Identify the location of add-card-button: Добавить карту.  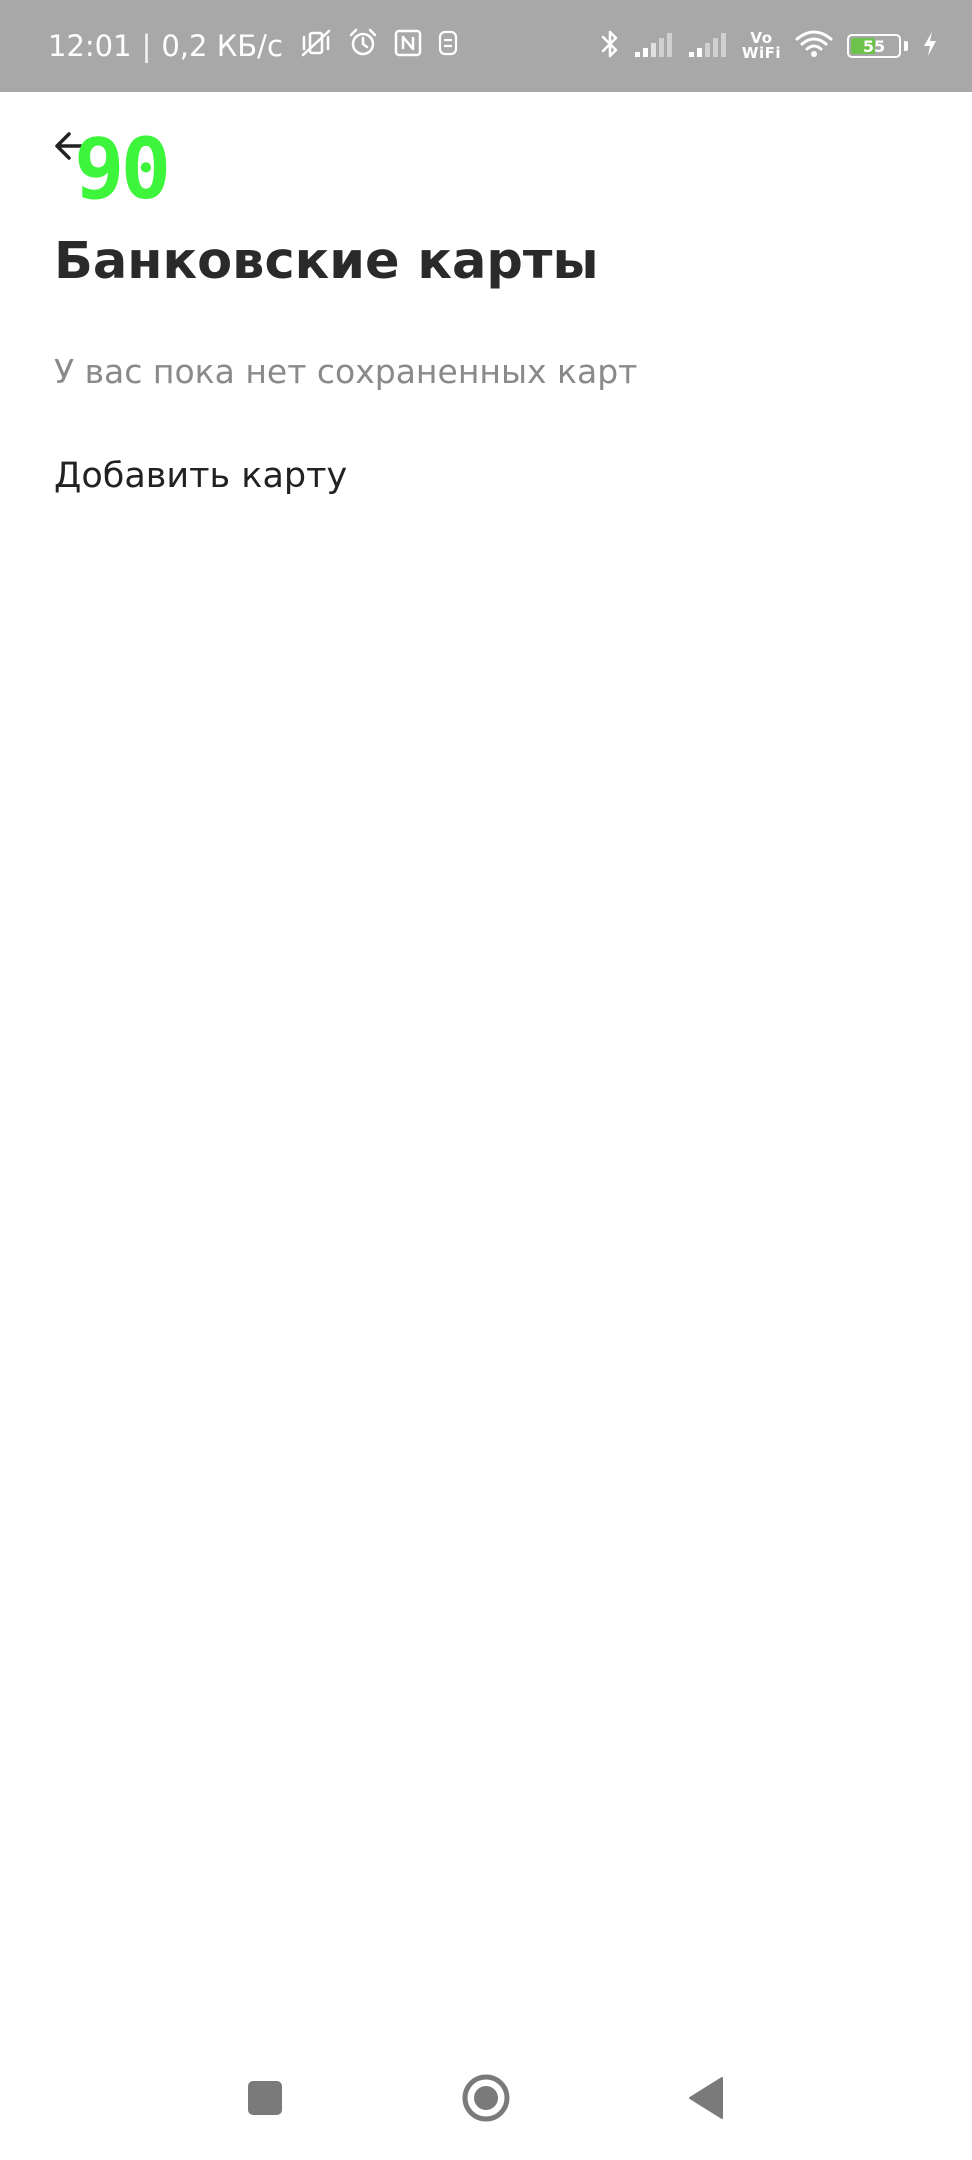
(200, 476).